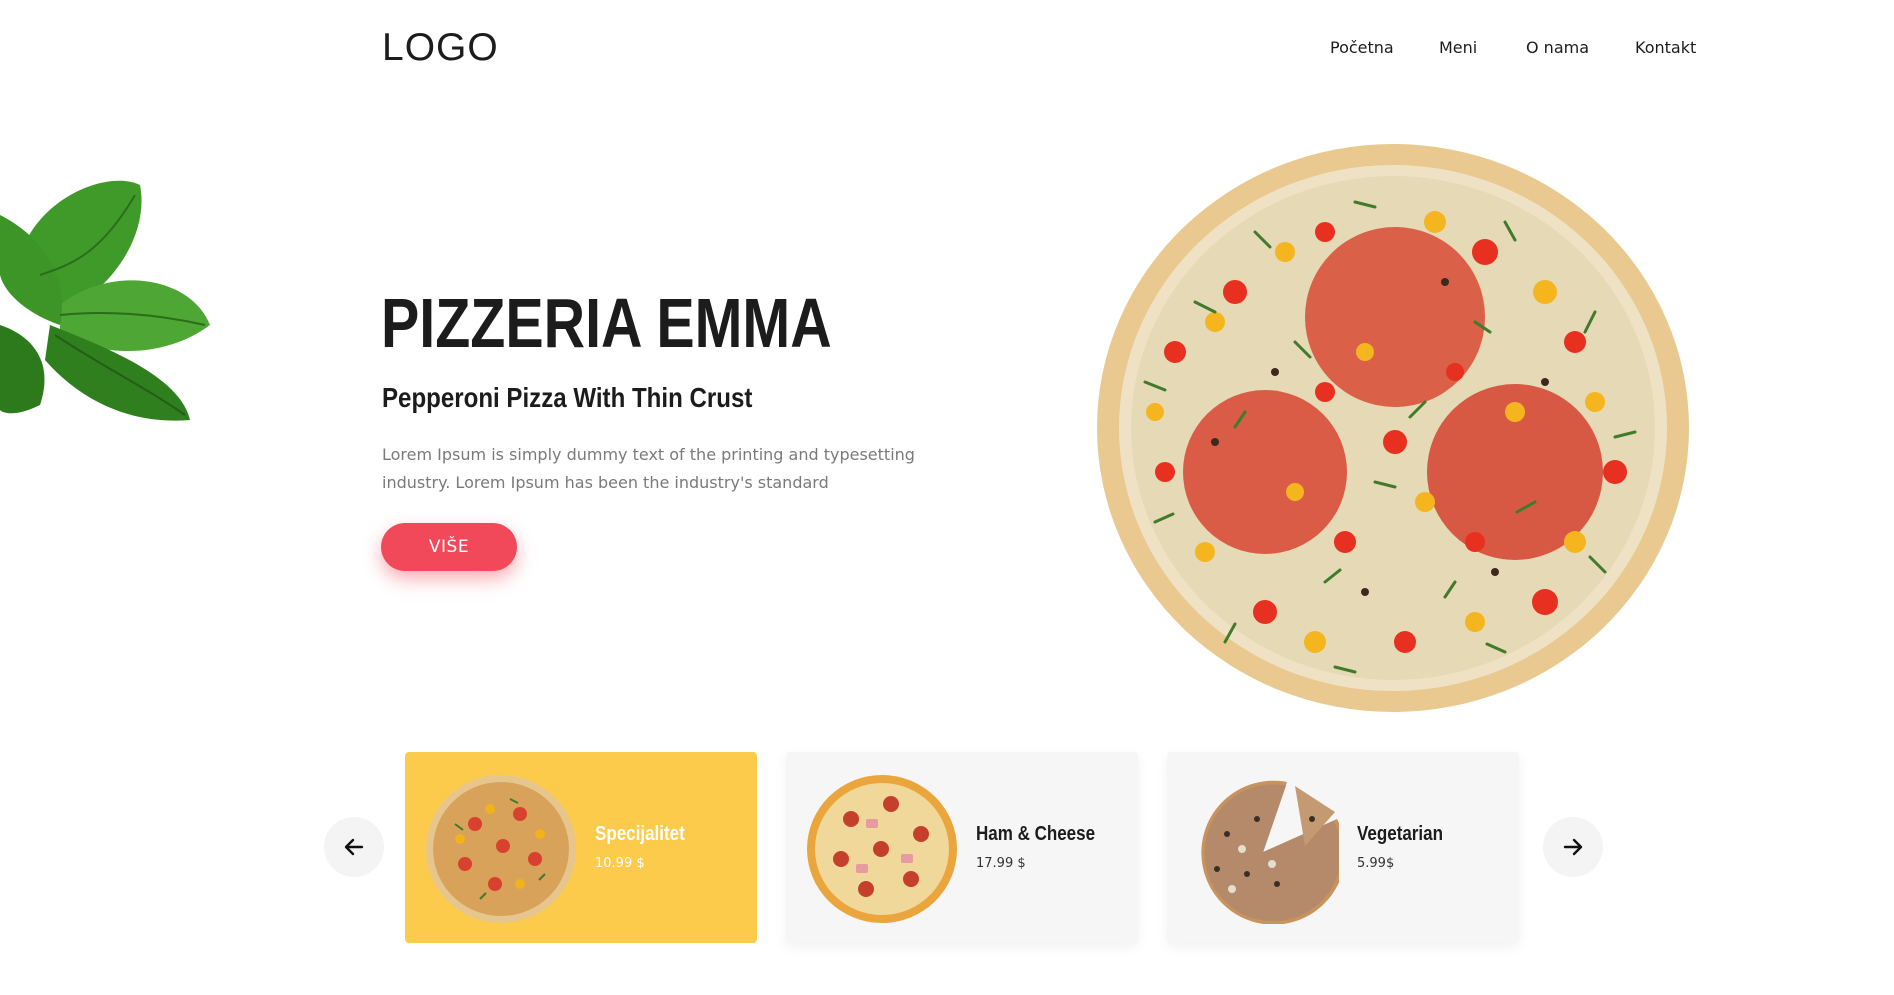 This screenshot has height=995, width=1894. I want to click on arrow-right-icon, so click(1573, 847).